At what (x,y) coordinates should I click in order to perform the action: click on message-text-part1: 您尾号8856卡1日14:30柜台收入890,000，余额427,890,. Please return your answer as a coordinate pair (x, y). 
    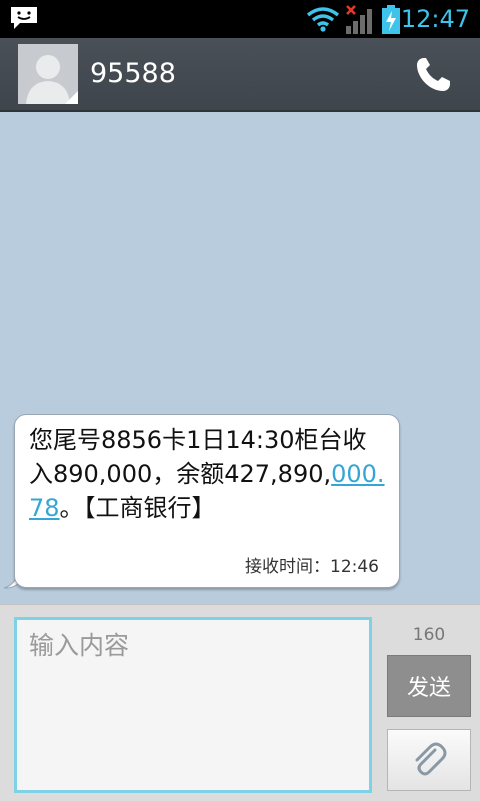
    Looking at the image, I should click on (198, 457).